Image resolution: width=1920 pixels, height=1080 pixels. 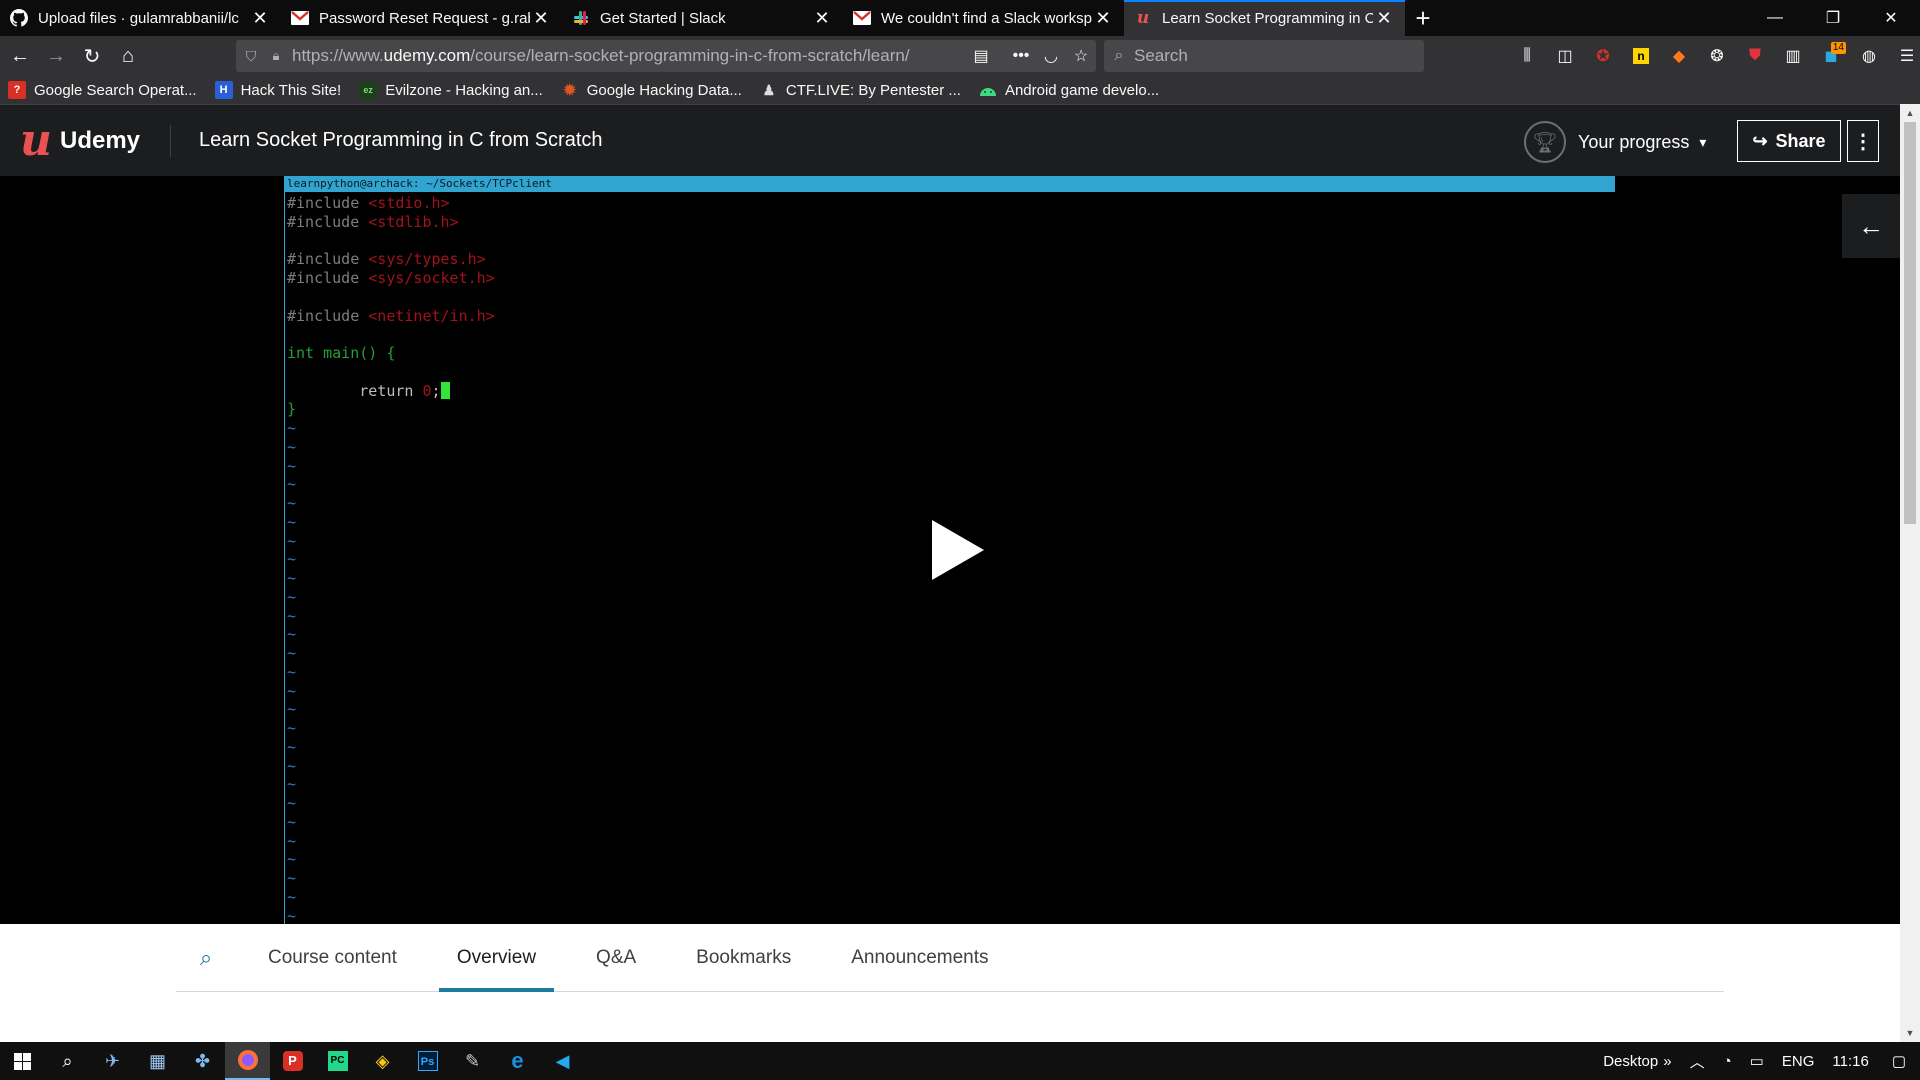 I want to click on expand-icon: », so click(x=1667, y=1061).